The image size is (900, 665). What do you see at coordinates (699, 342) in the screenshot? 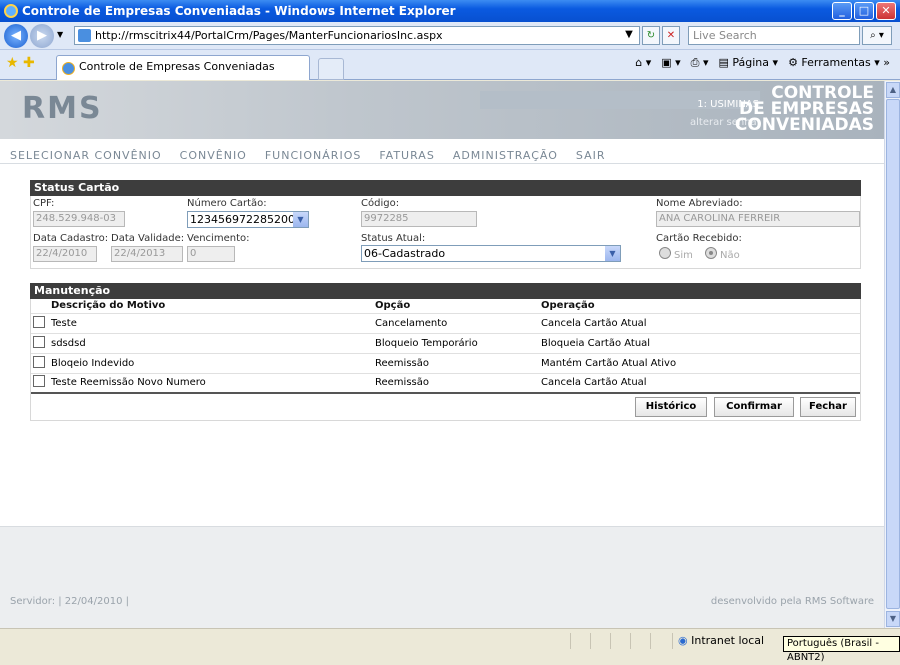
I see `row-operacao: Bloqueia Cartão Atual` at bounding box center [699, 342].